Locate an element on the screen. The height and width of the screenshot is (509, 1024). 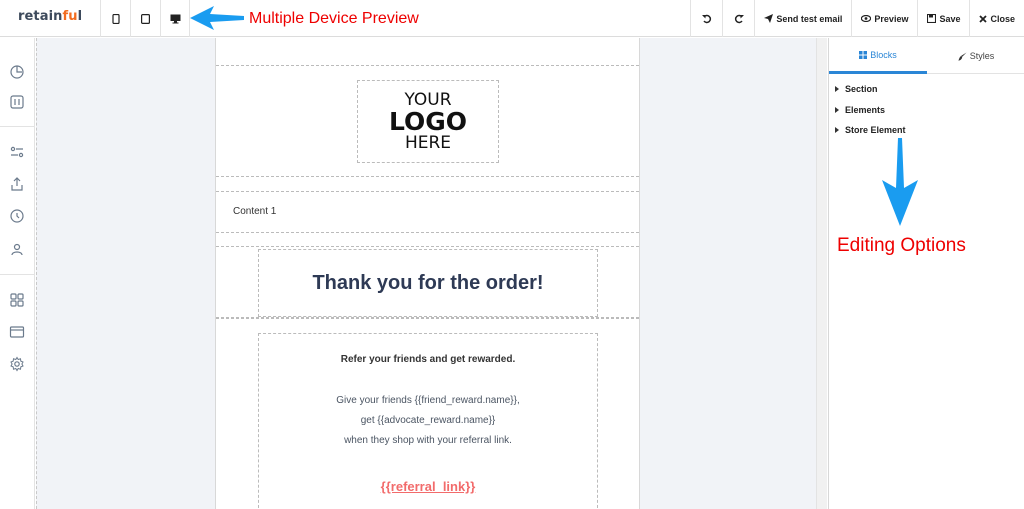
annotation-arrow-left-icon is located at coordinates (217, 18).